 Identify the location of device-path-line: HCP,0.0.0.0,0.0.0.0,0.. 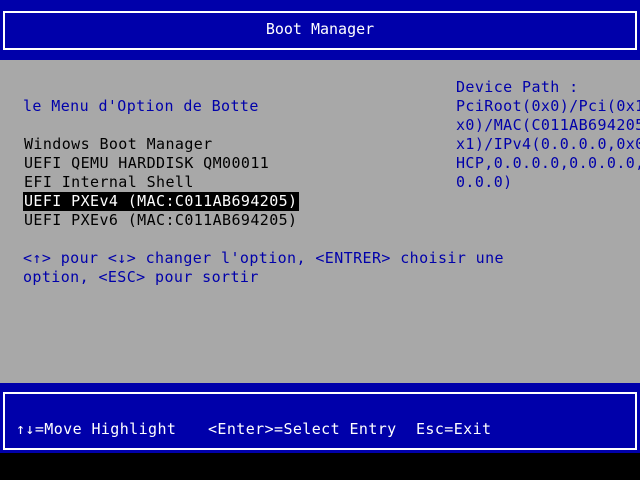
(548, 163).